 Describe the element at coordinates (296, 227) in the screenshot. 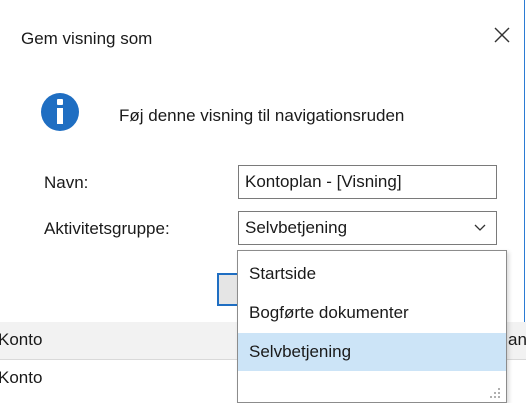

I see `activity-group-value: Selvbetjening` at that location.